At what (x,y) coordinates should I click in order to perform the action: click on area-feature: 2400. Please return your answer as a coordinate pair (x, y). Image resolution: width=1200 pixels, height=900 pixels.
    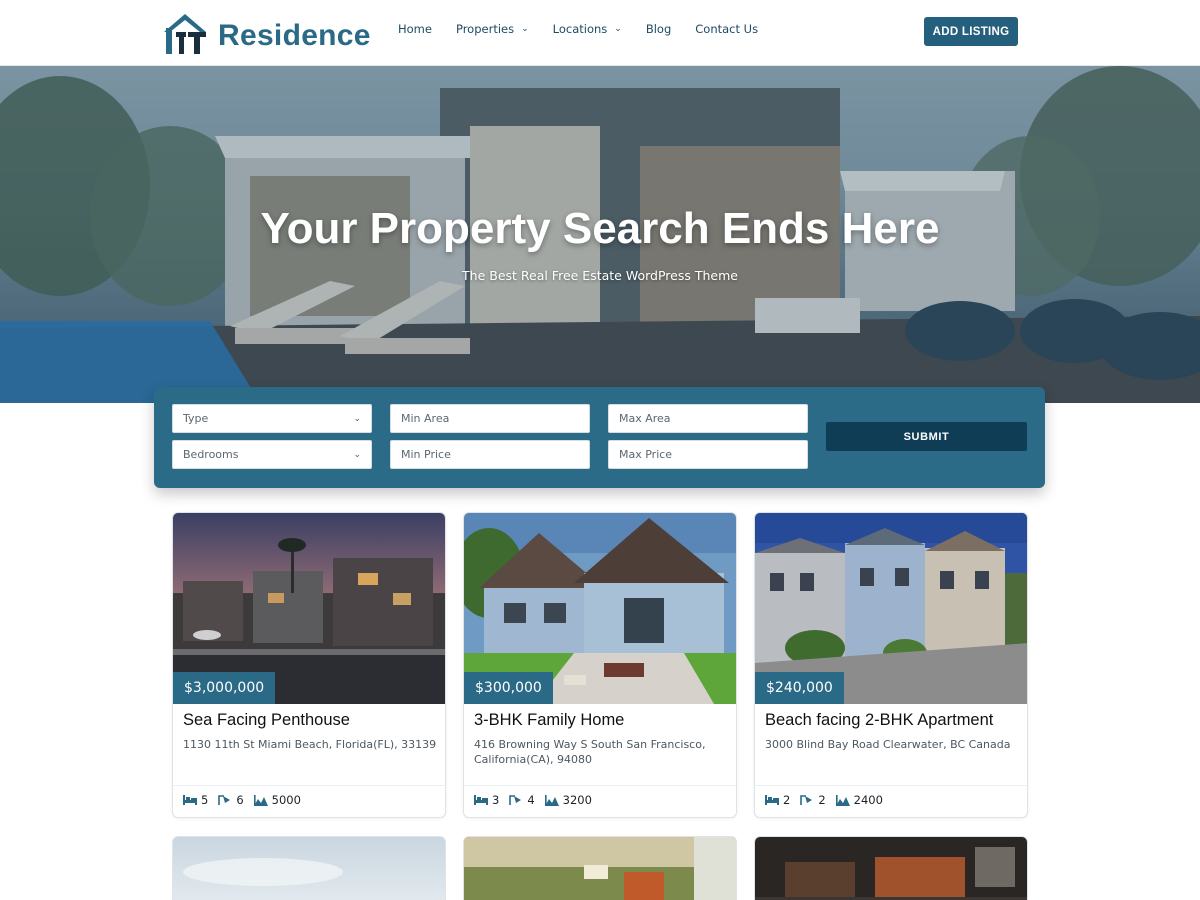
    Looking at the image, I should click on (859, 800).